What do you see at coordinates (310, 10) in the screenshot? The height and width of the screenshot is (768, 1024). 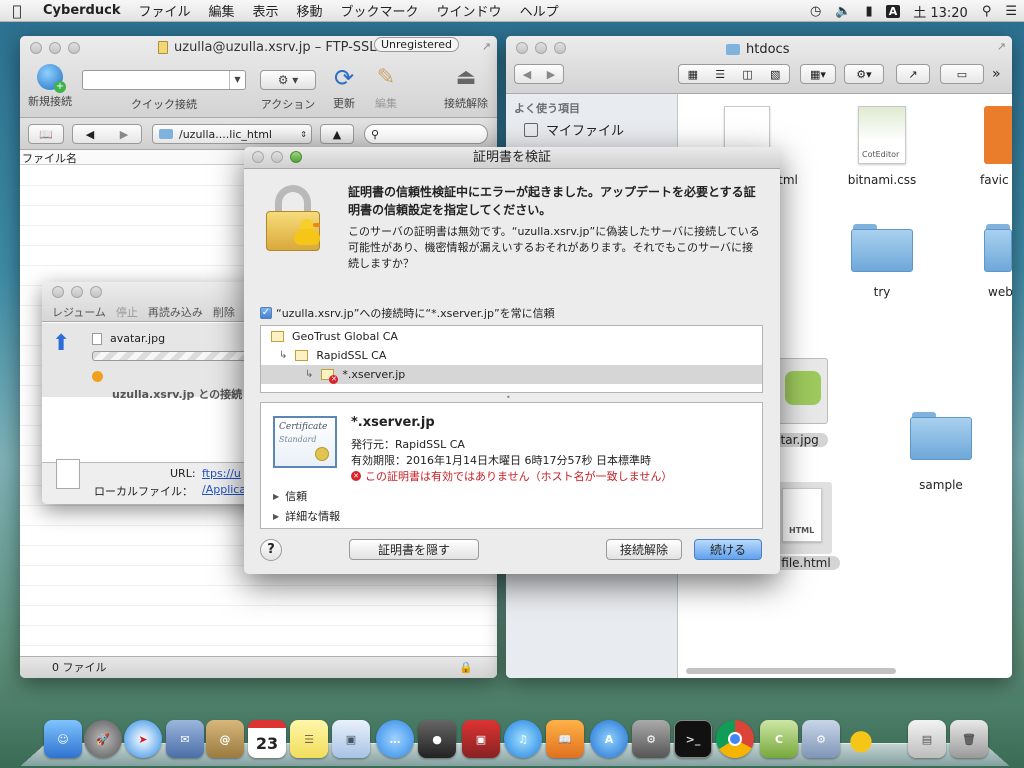 I see `menu-go: 移動` at bounding box center [310, 10].